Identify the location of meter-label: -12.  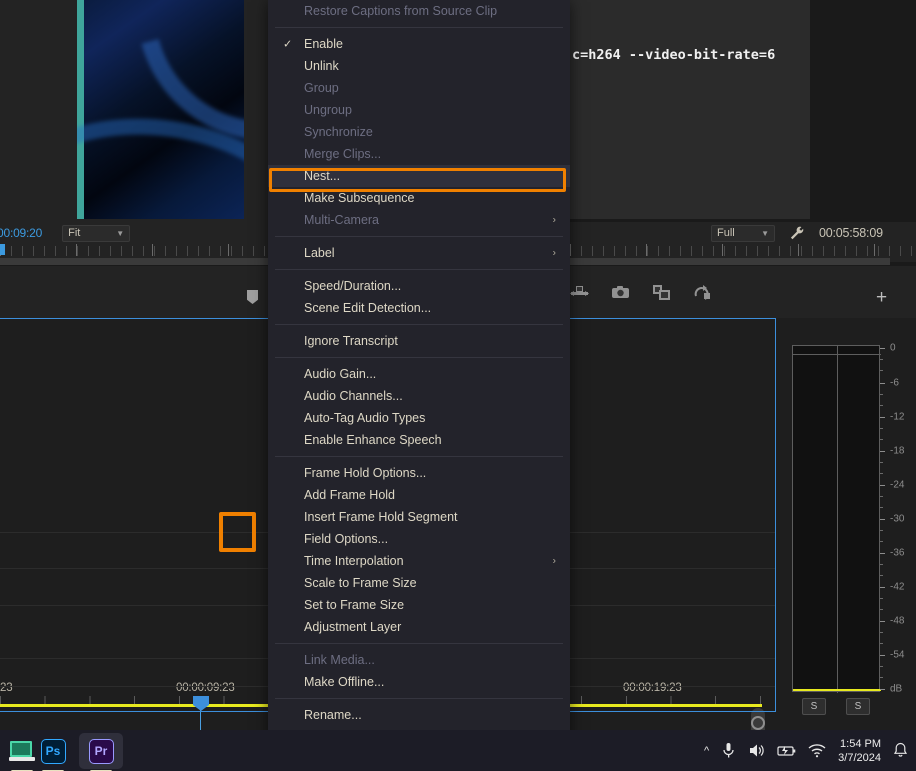
(897, 417).